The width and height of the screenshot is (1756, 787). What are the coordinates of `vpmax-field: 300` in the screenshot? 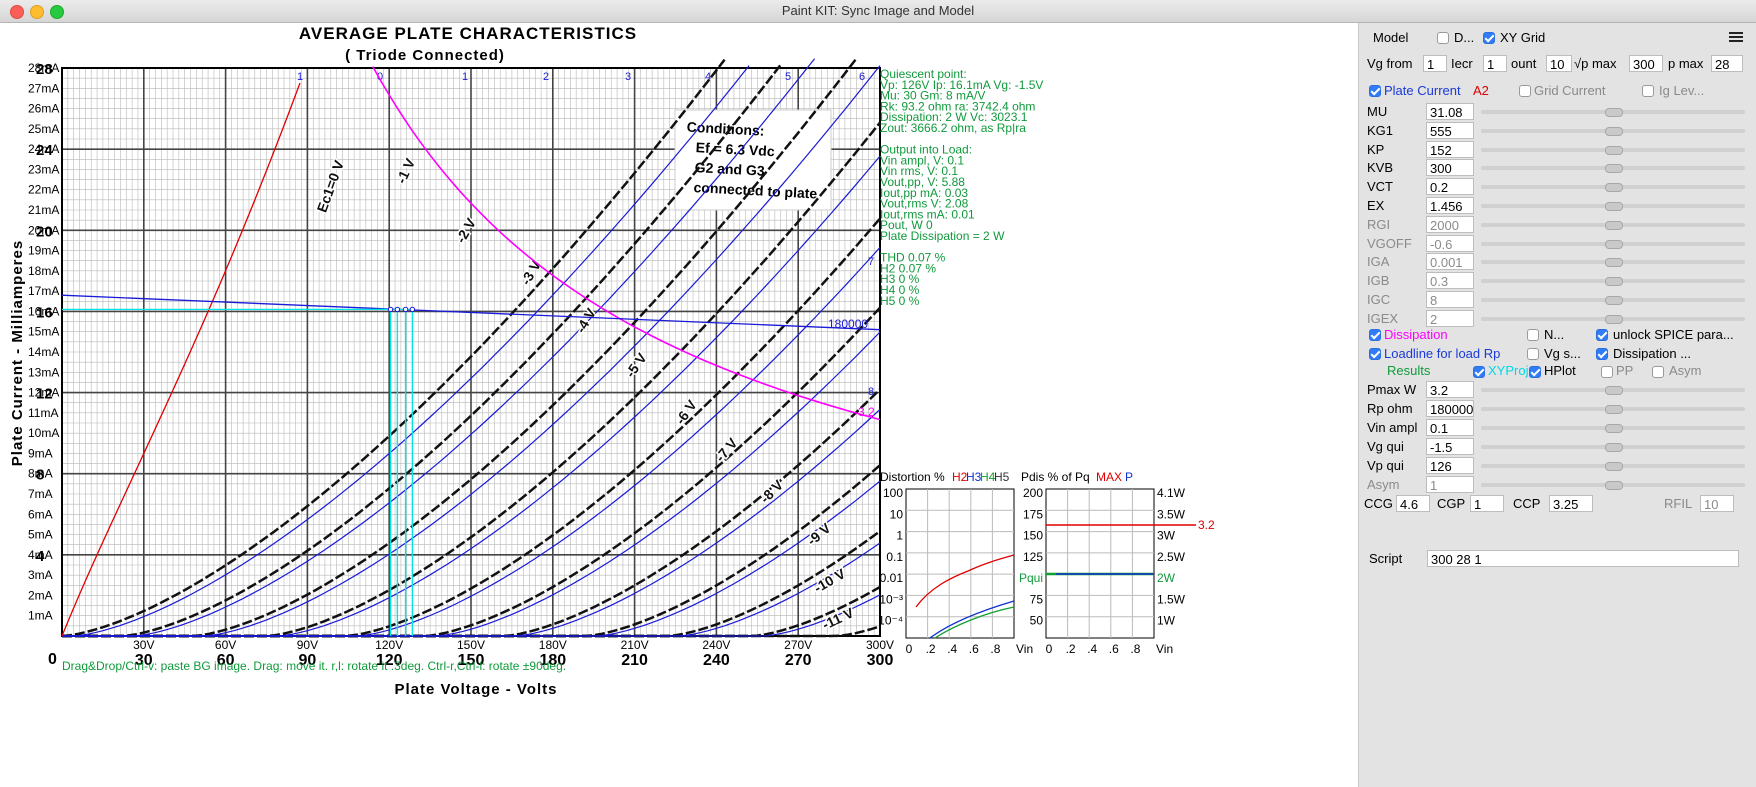 It's located at (1646, 63).